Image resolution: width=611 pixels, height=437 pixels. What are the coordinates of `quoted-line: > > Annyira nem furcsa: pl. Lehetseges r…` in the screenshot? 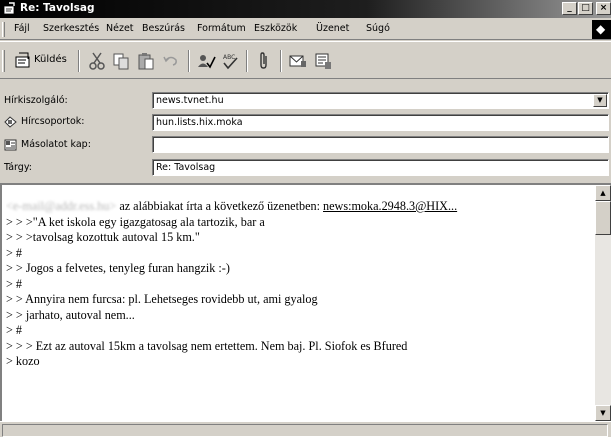 It's located at (162, 299).